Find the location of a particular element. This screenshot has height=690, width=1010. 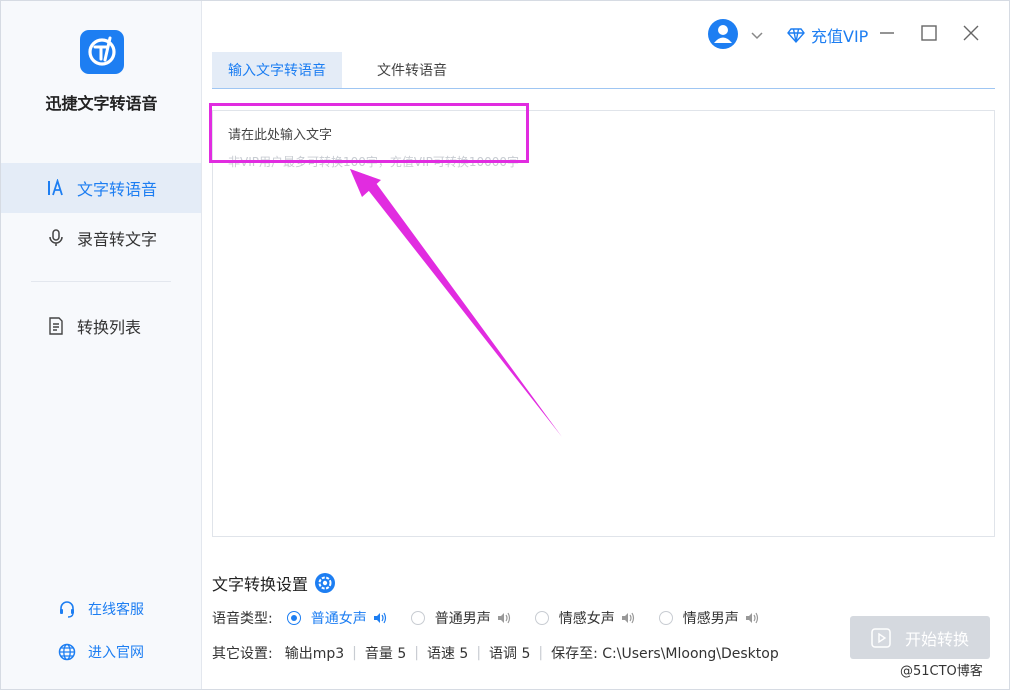

list-document-icon is located at coordinates (56, 326).